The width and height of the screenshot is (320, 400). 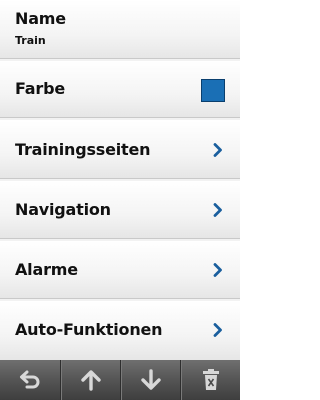 I want to click on move-down-button, so click(x=150, y=380).